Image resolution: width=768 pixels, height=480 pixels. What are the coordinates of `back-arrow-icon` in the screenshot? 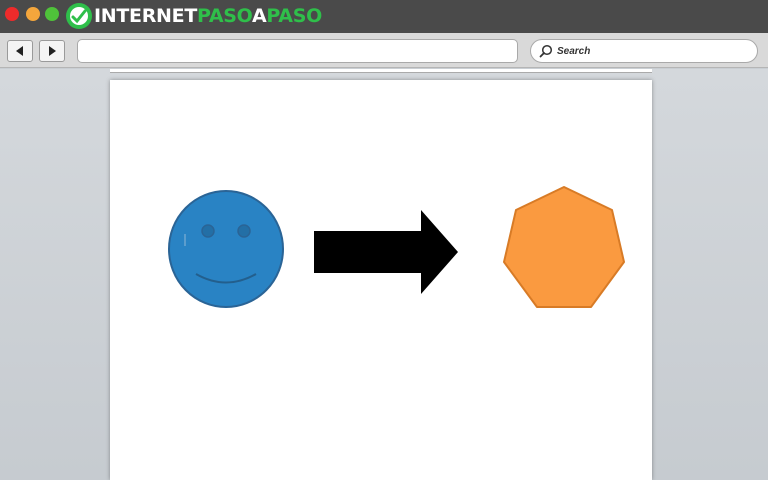 It's located at (19, 51).